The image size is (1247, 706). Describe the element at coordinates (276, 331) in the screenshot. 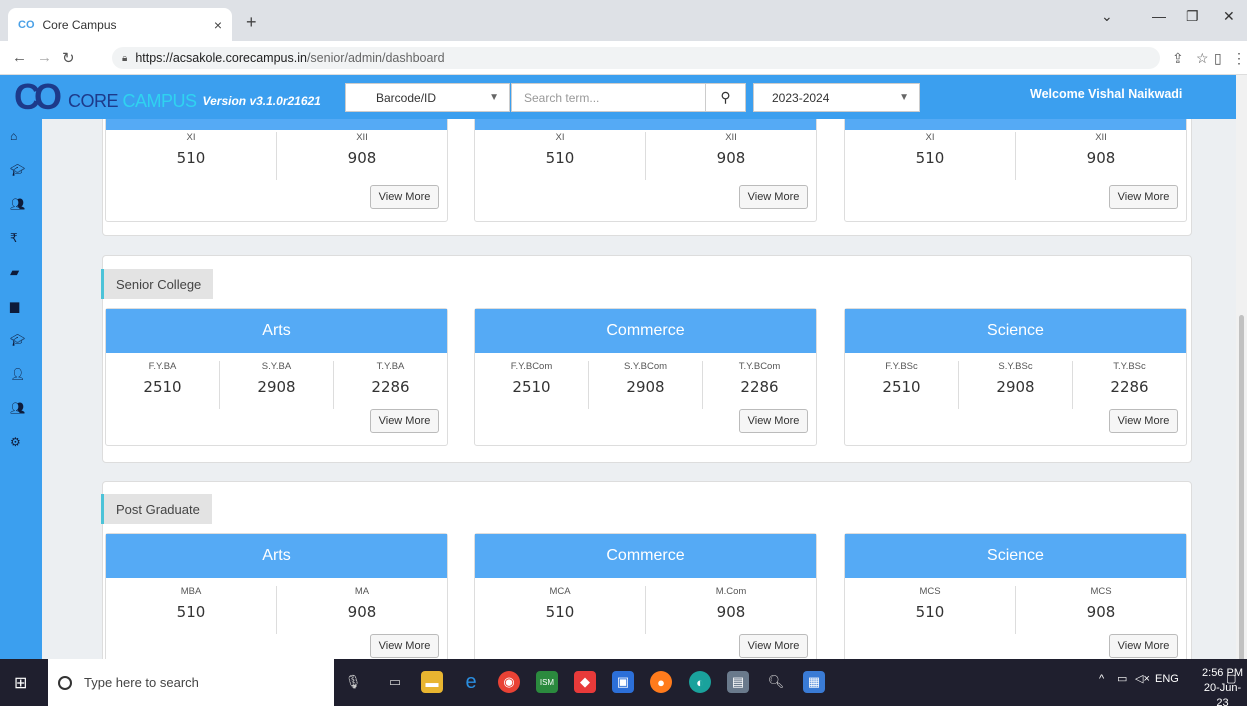

I see `card-title: Arts` at that location.